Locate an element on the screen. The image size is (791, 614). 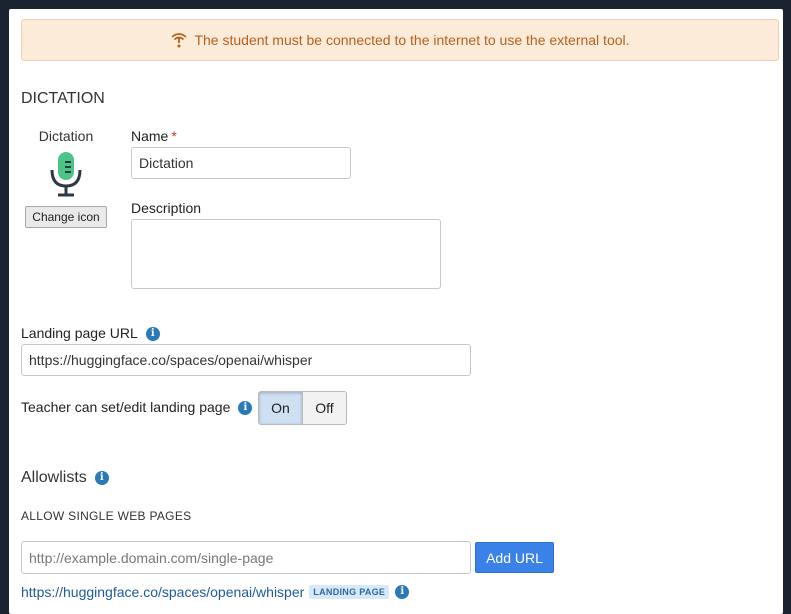
toggle-on-button: On is located at coordinates (281, 408).